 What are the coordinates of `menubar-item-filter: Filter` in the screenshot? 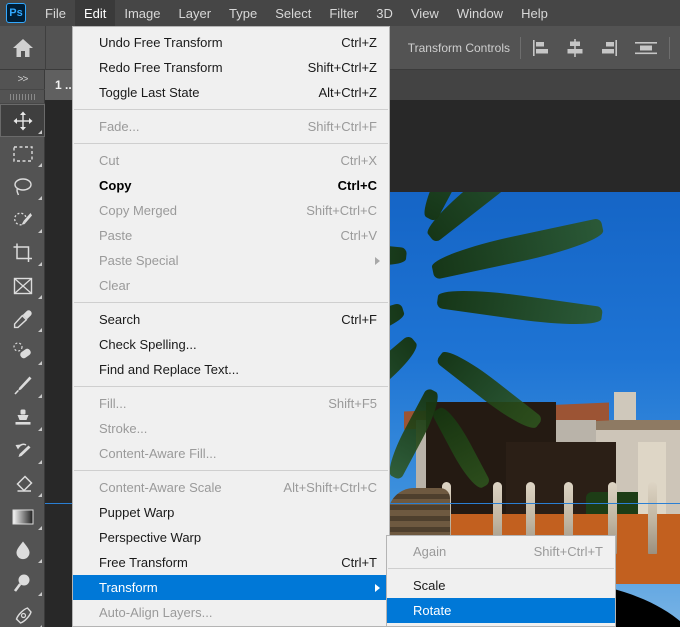 It's located at (343, 13).